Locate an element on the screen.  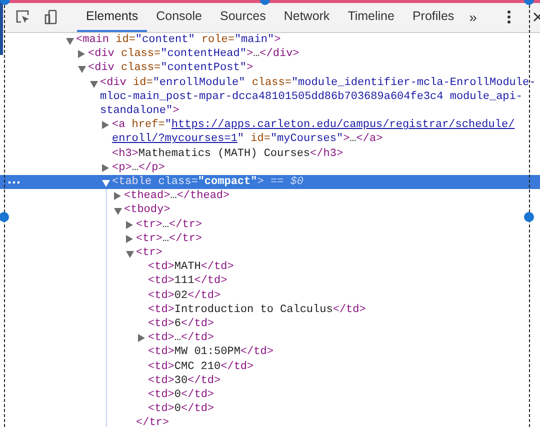
ellipsis-icon is located at coordinates (14, 182).